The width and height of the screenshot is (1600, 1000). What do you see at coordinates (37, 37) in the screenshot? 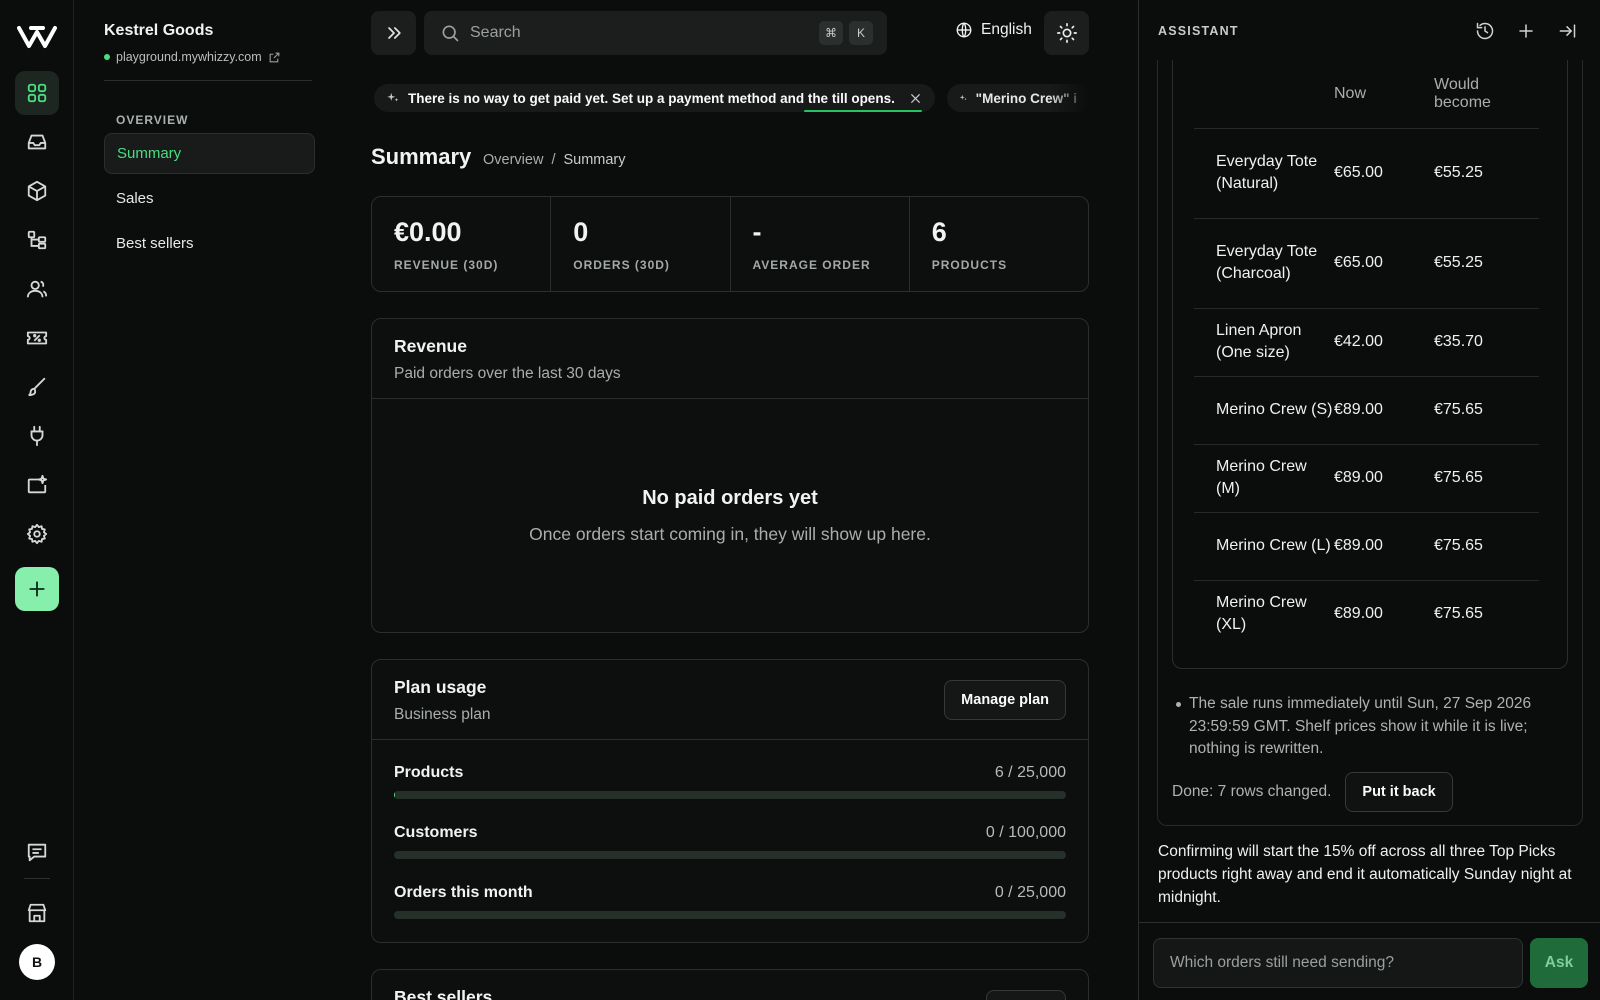
I see `logo-icon` at bounding box center [37, 37].